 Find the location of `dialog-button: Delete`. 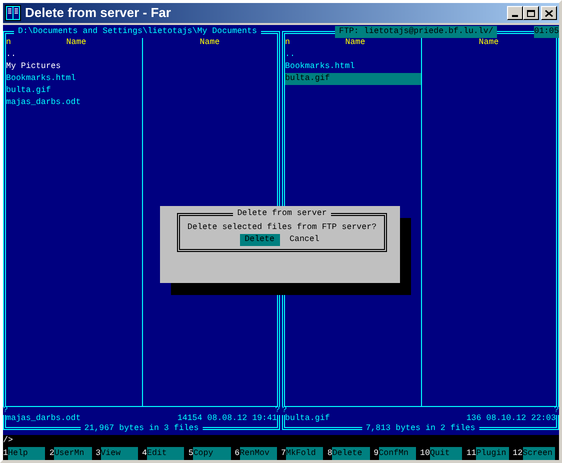

dialog-button: Delete is located at coordinates (260, 240).